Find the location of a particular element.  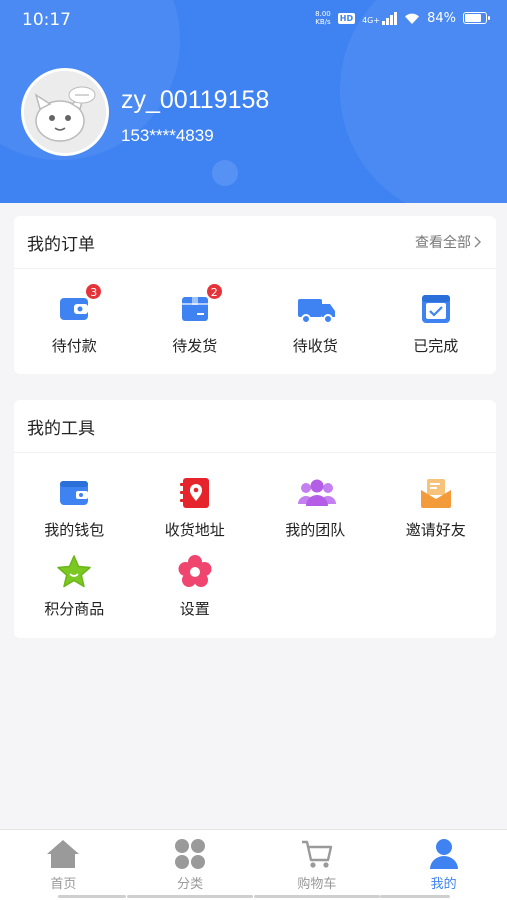

address-book-icon is located at coordinates (195, 493).